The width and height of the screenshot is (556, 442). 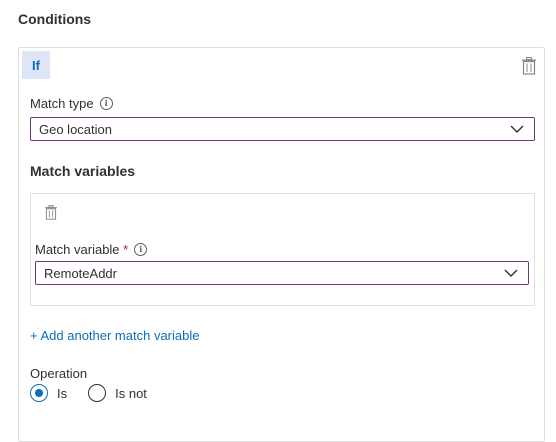 I want to click on match-type-info-icon: i, so click(x=106, y=103).